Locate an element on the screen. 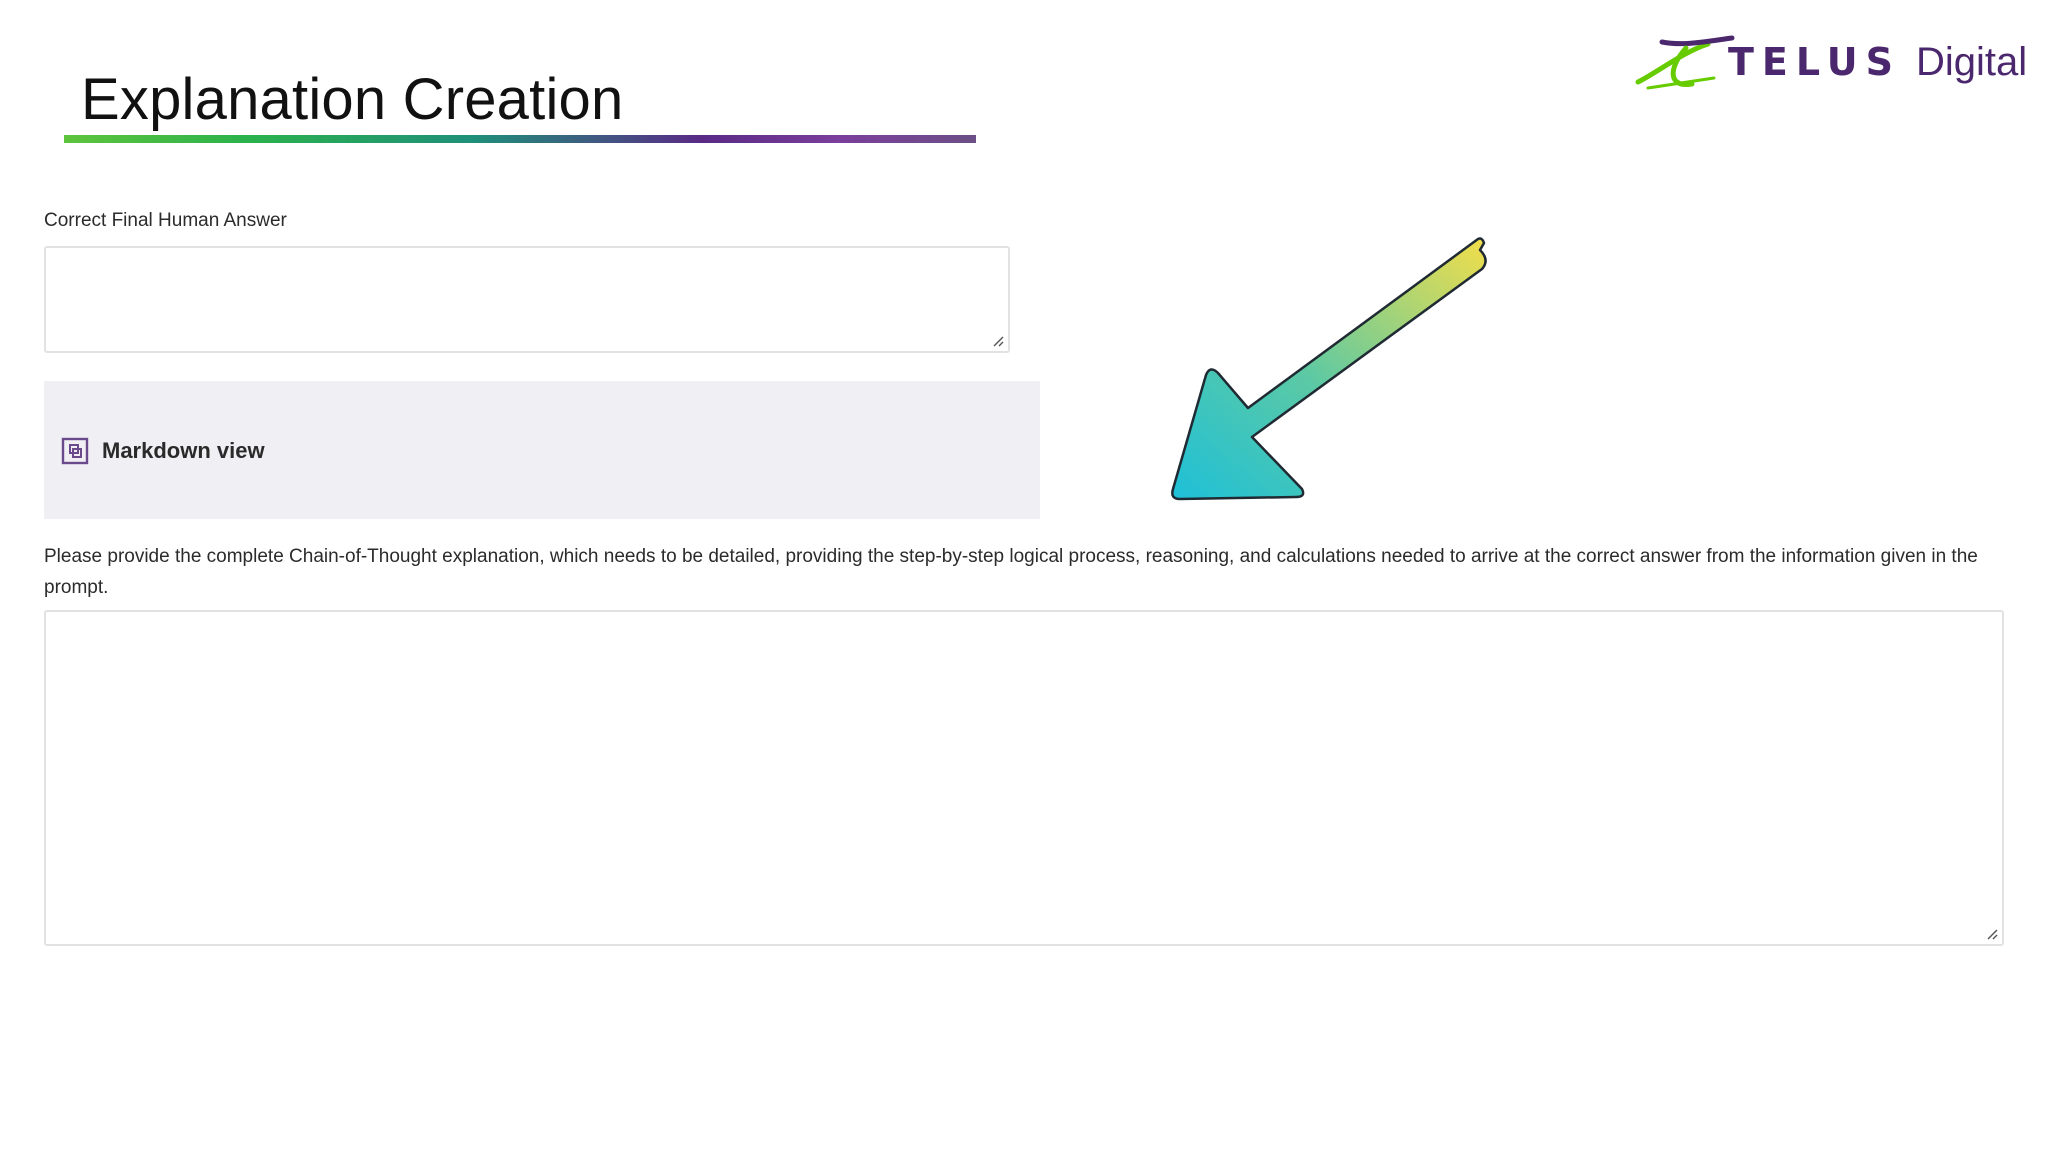 This screenshot has width=2048, height=1152. markdown-view-panel: Markdown view is located at coordinates (542, 450).